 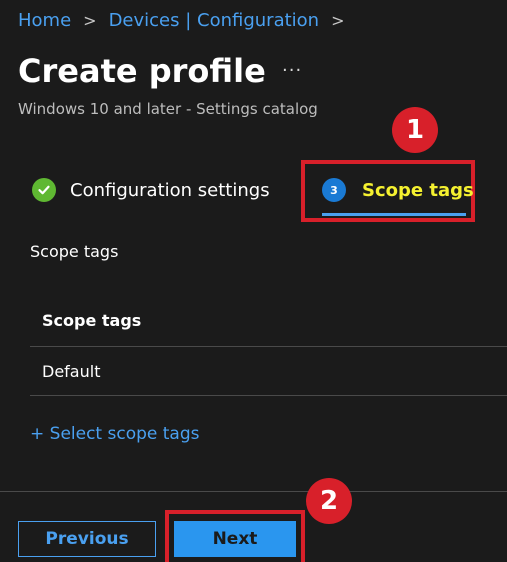 I want to click on step-label: Configuration settings, so click(x=170, y=190).